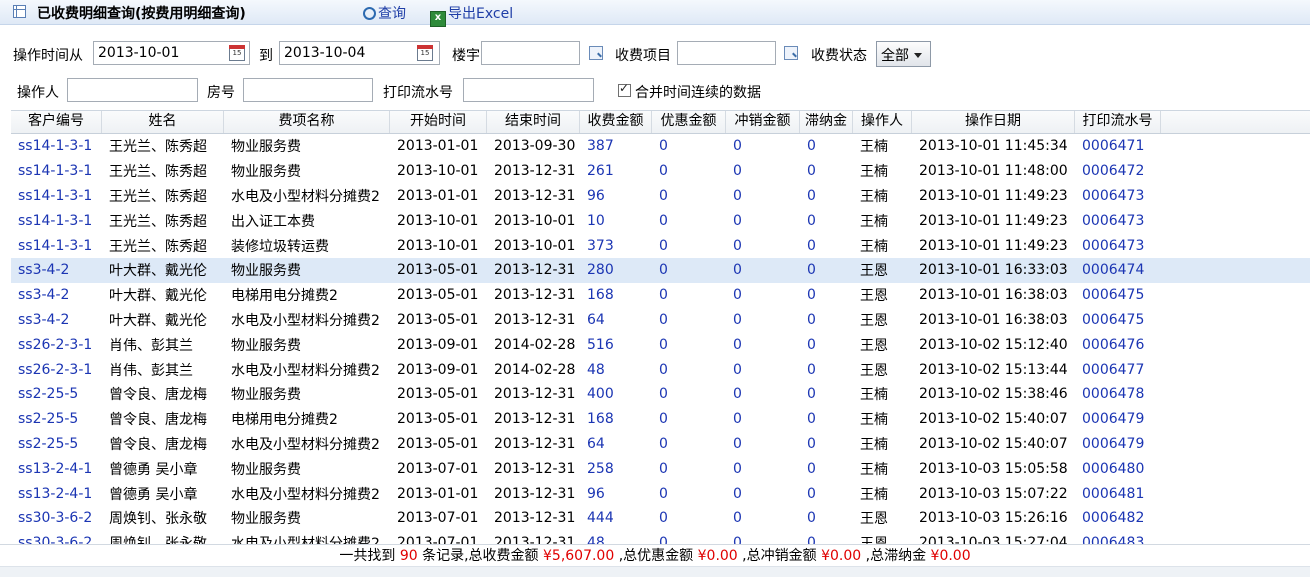  I want to click on column-header-print-no: 打印流水号, so click(1118, 122).